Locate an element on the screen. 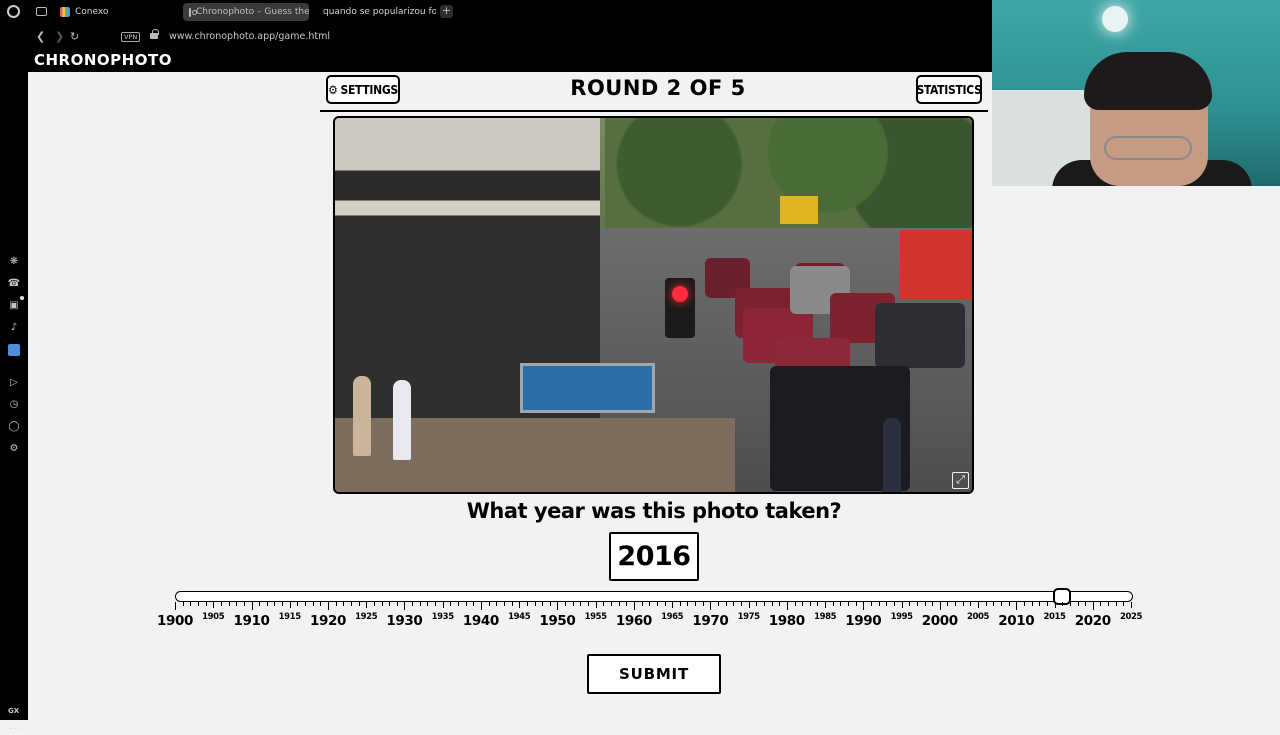 Image resolution: width=1280 pixels, height=735 pixels. reload-icon: ↻ is located at coordinates (74, 37).